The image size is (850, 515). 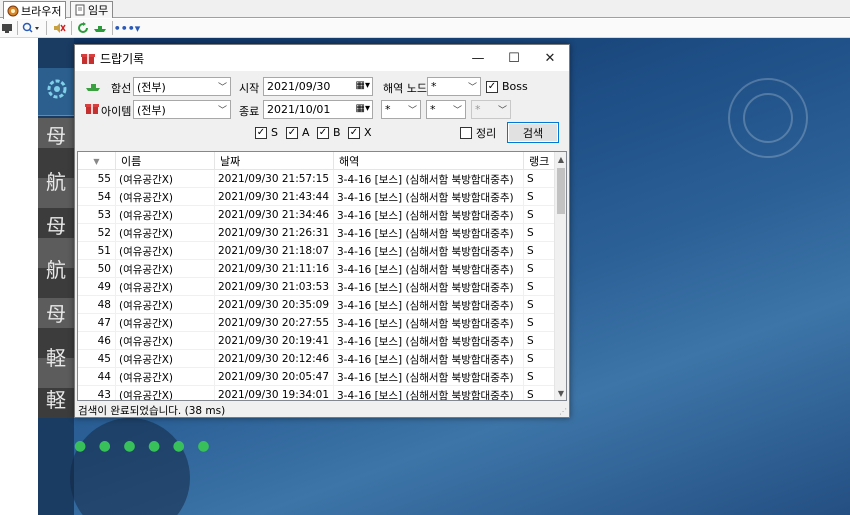 What do you see at coordinates (274, 359) in the screenshot?
I see `cell-date: 2021/09/30 20:12:46` at bounding box center [274, 359].